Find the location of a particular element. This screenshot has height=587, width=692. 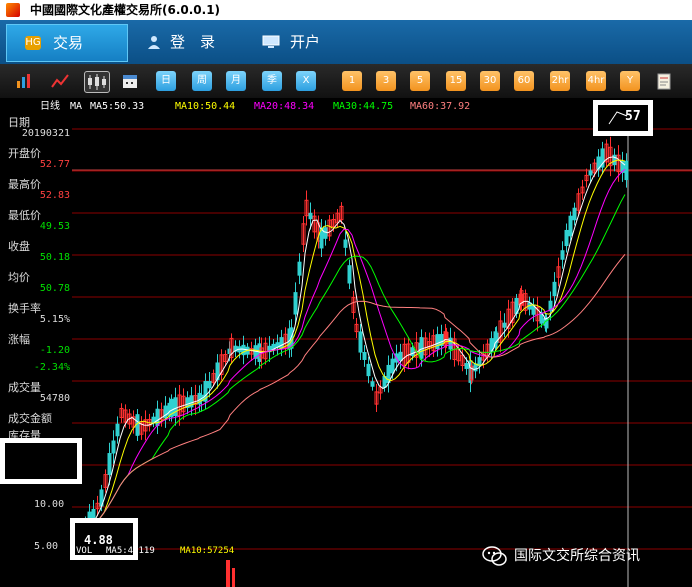

bar-chart-icon is located at coordinates (24, 81).